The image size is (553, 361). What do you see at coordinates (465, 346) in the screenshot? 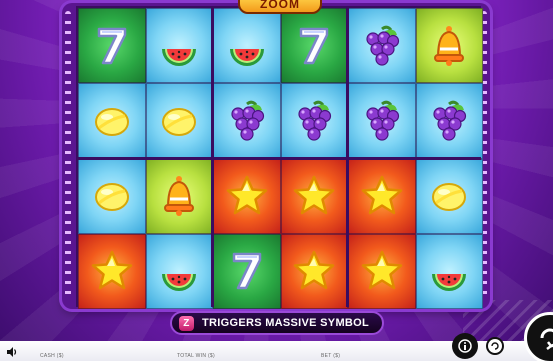
I see `info-icon` at bounding box center [465, 346].